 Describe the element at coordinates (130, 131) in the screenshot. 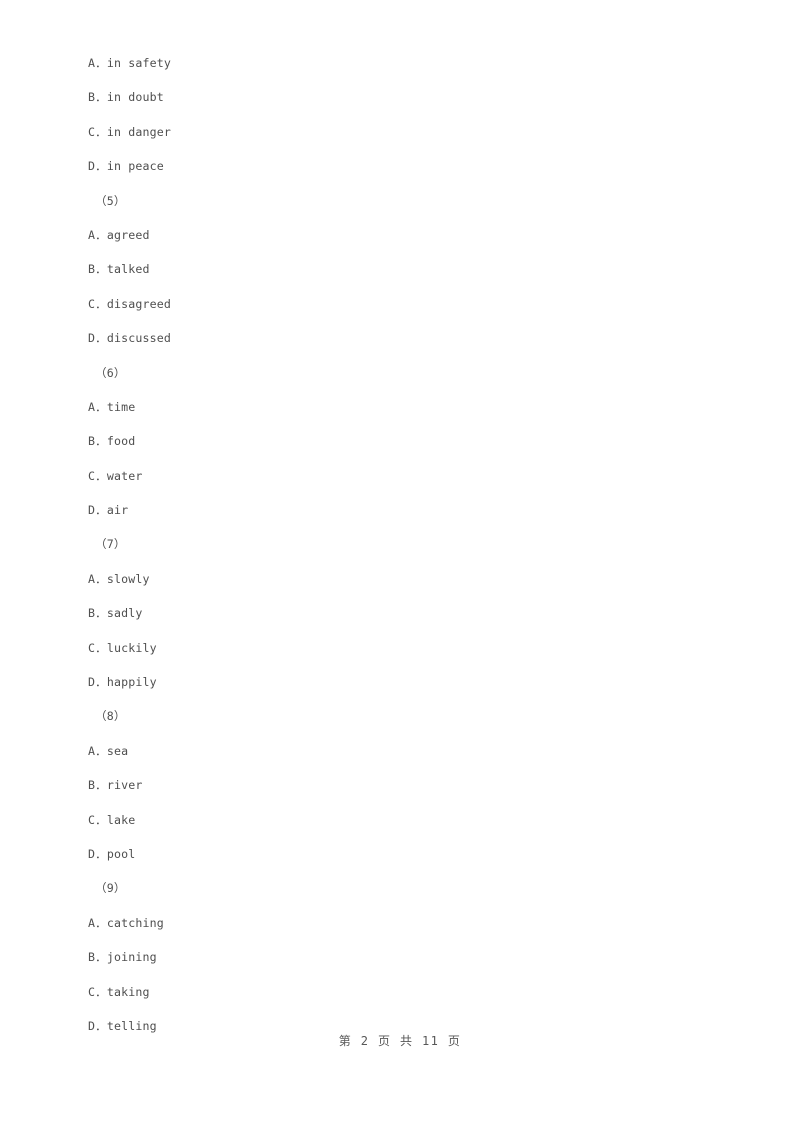

I see `answer-option: C．in danger` at that location.